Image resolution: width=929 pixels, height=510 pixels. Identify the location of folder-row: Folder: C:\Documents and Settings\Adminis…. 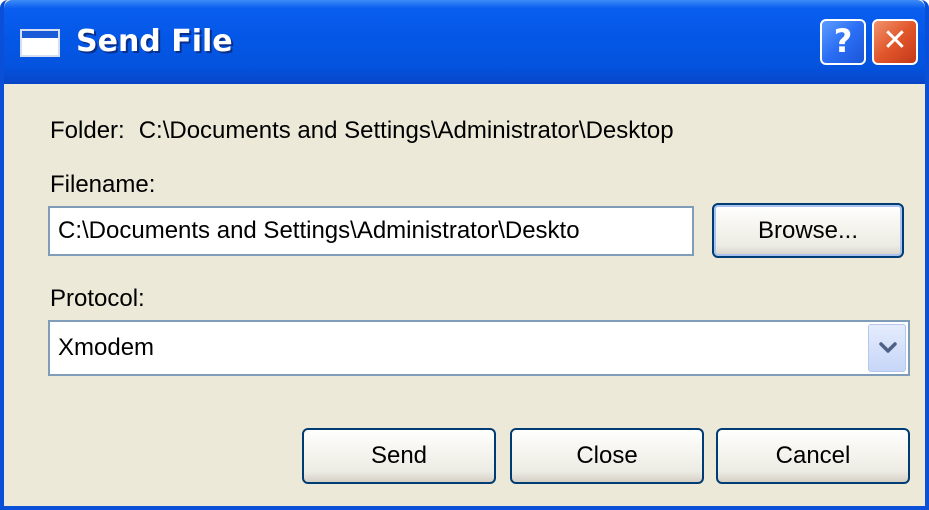
(362, 131).